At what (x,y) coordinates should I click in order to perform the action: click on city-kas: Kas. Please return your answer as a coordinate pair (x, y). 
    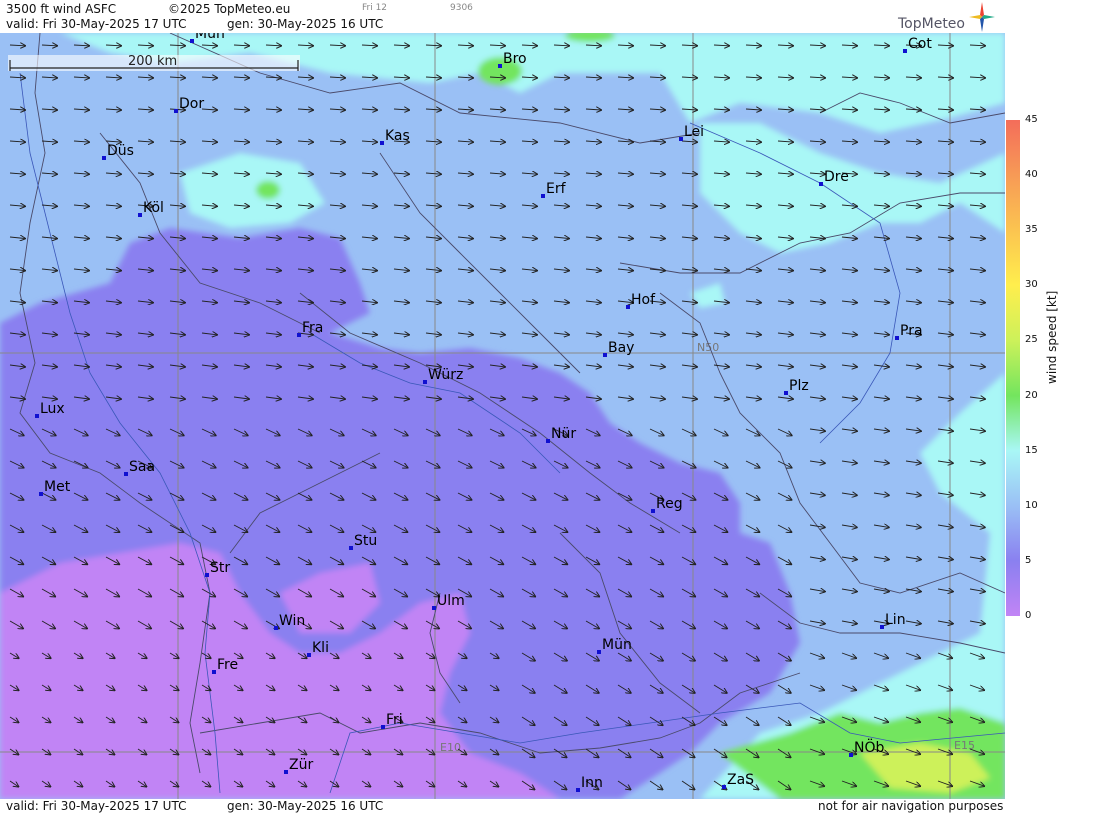
    Looking at the image, I should click on (395, 136).